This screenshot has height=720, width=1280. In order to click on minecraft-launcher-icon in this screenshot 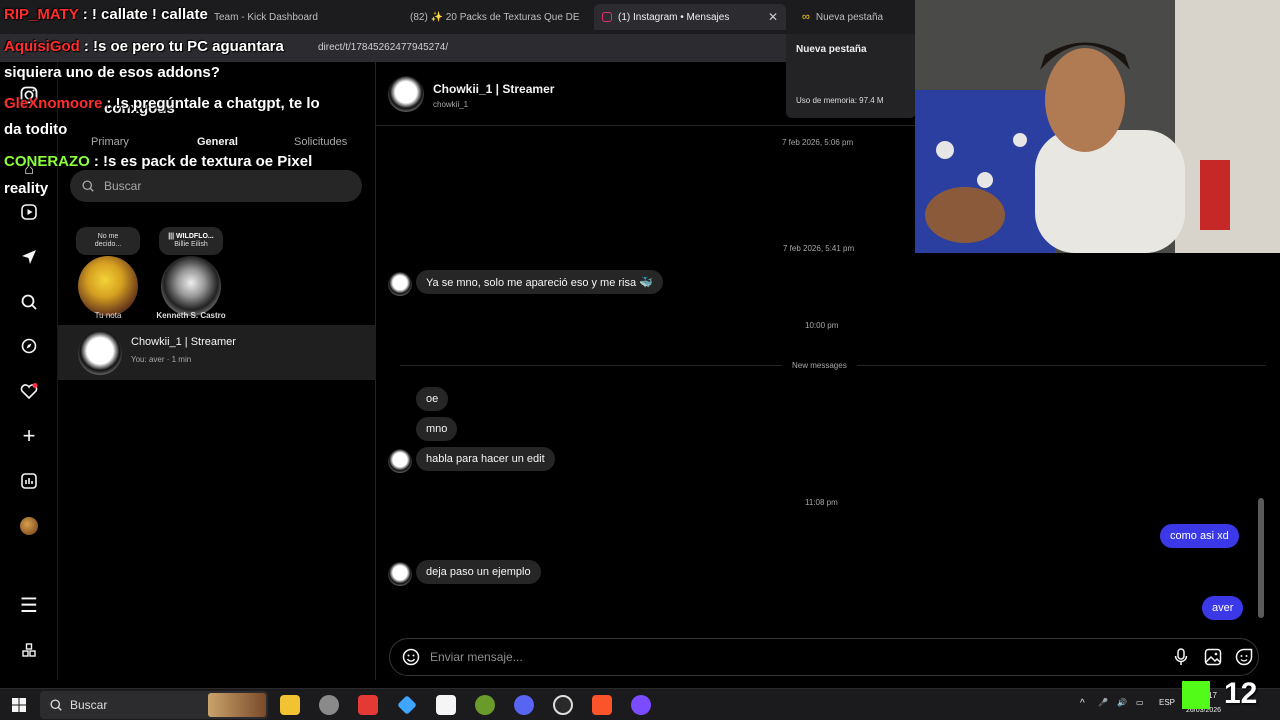, I will do `click(485, 705)`.